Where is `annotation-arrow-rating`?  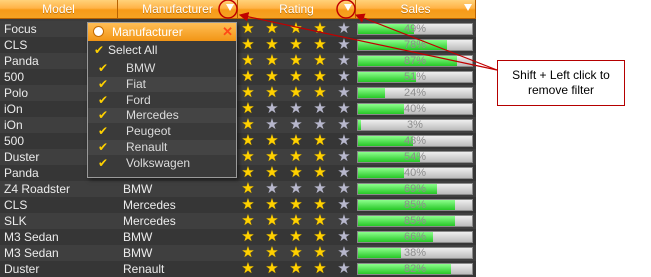
annotation-arrow-rating is located at coordinates (426, 42).